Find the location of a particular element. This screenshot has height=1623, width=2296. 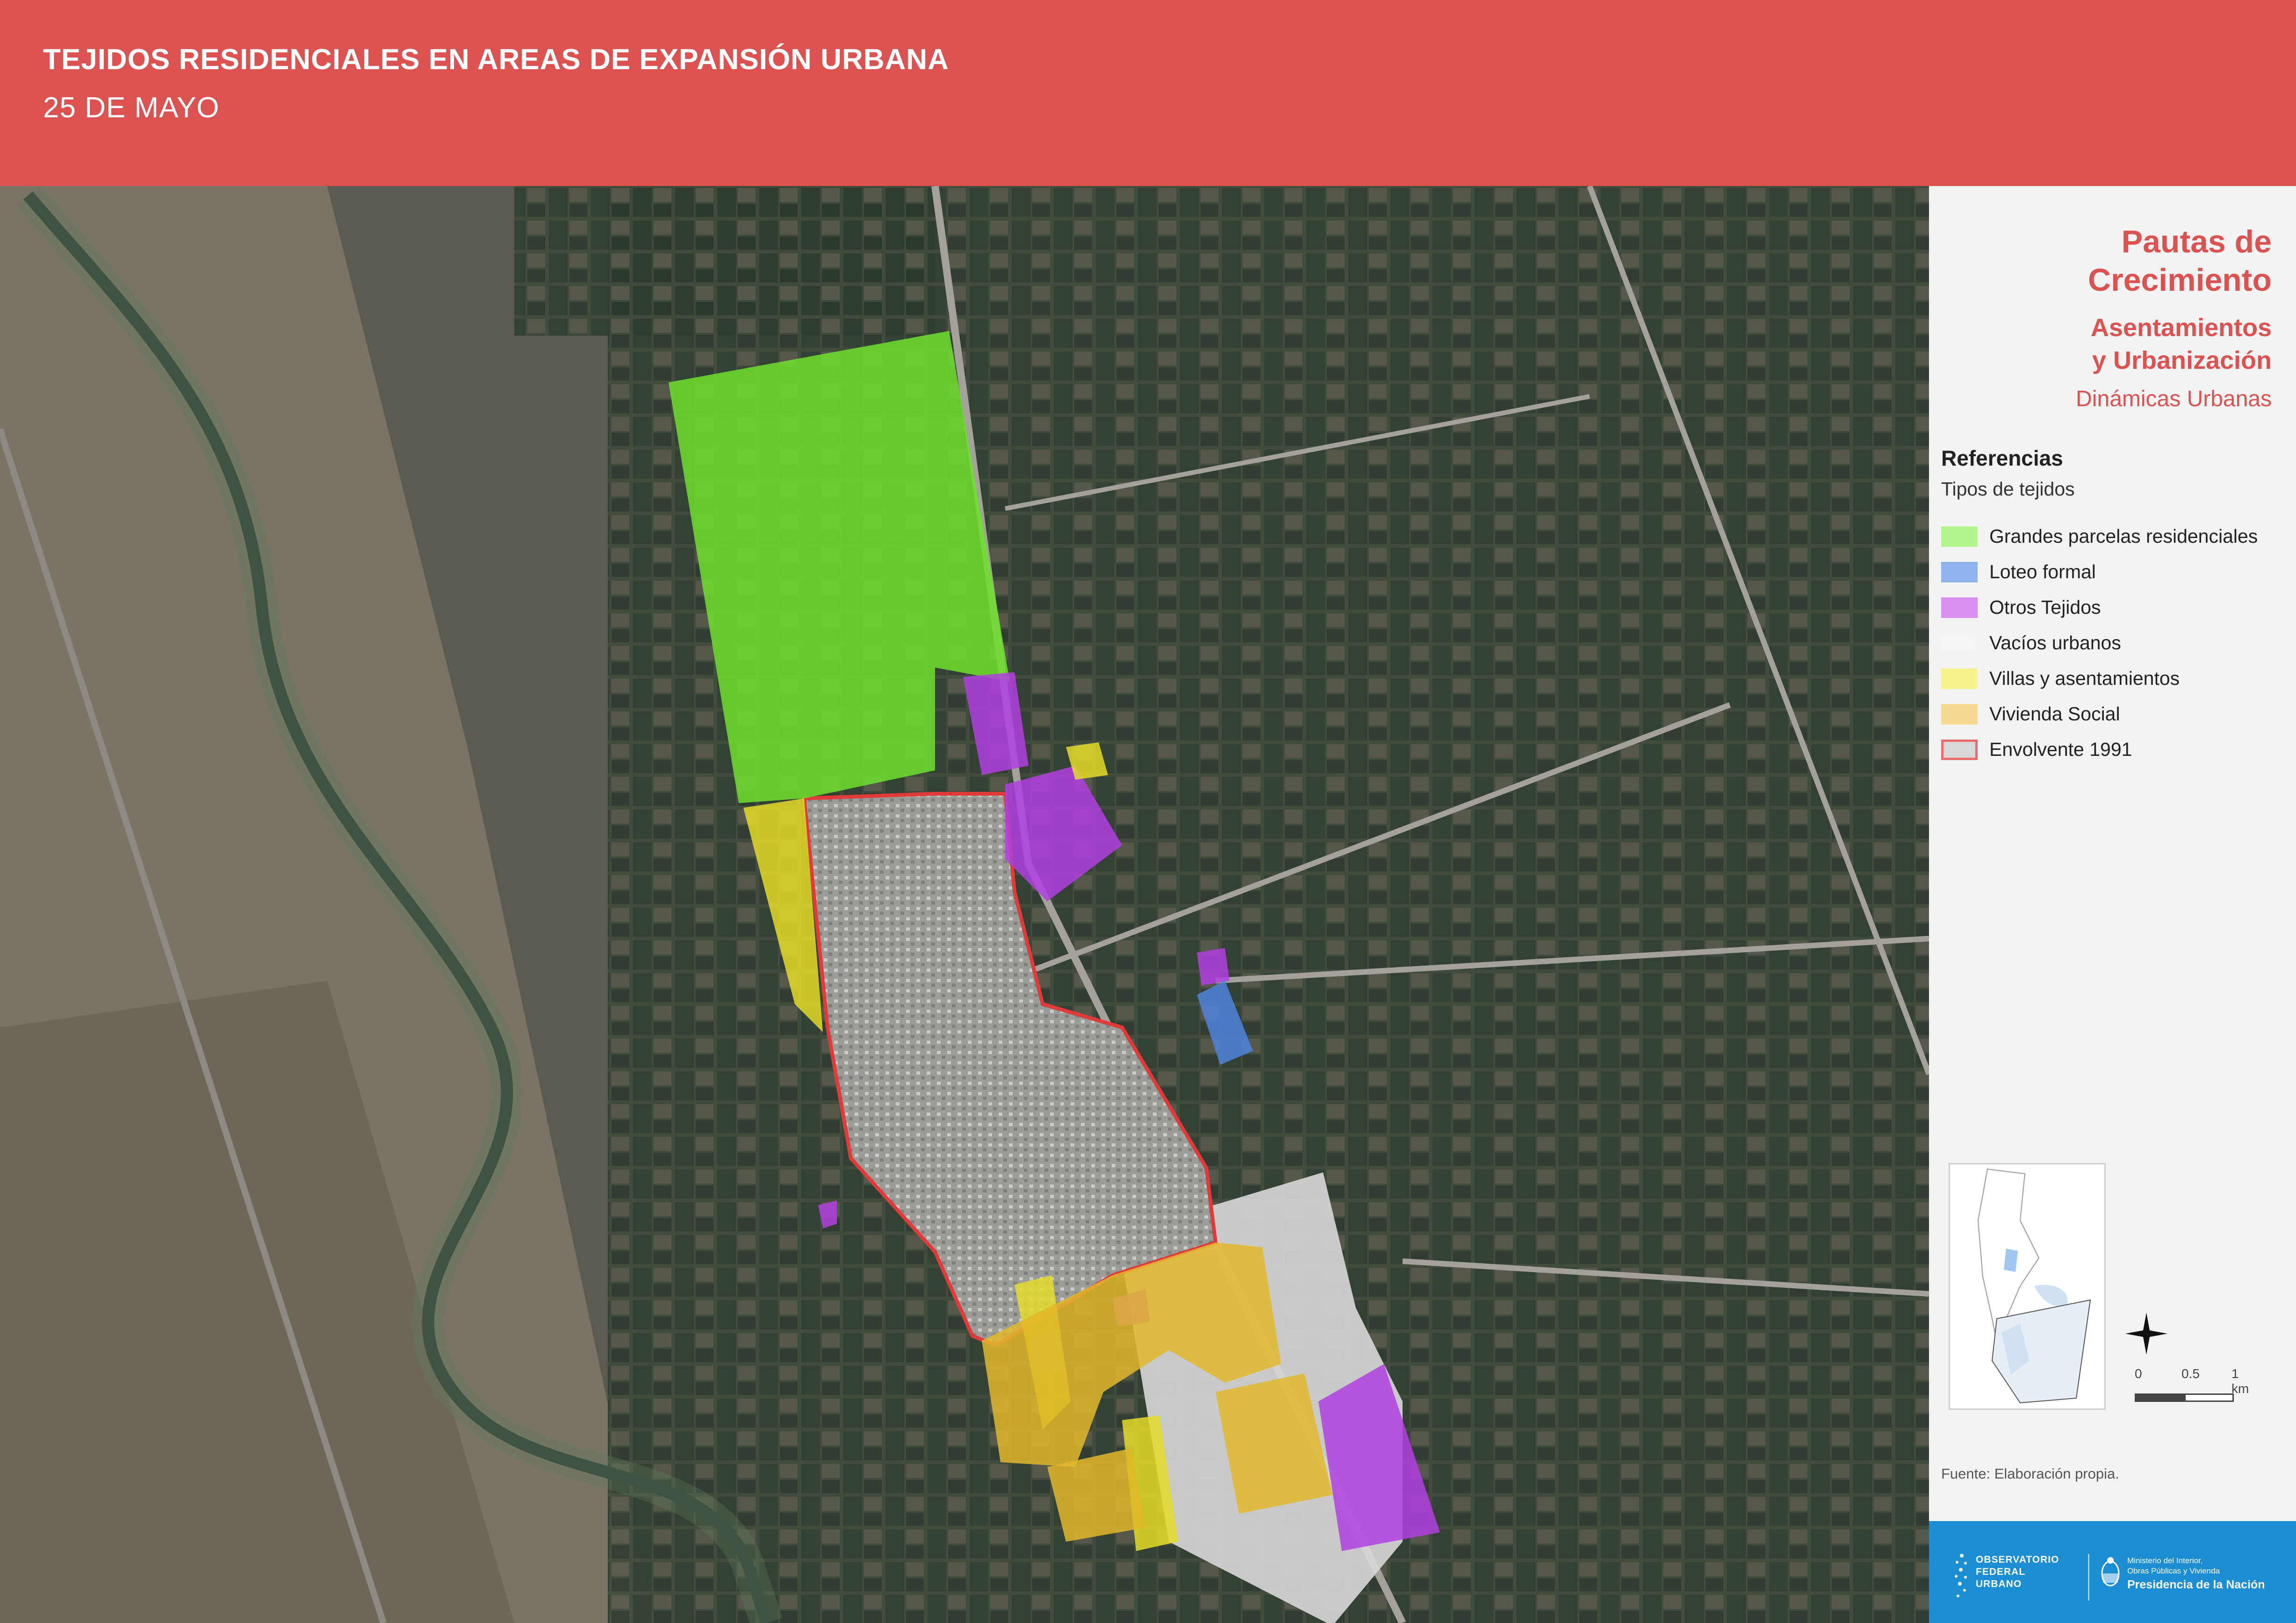

legend-label: Villas y asentamientos is located at coordinates (2084, 678).